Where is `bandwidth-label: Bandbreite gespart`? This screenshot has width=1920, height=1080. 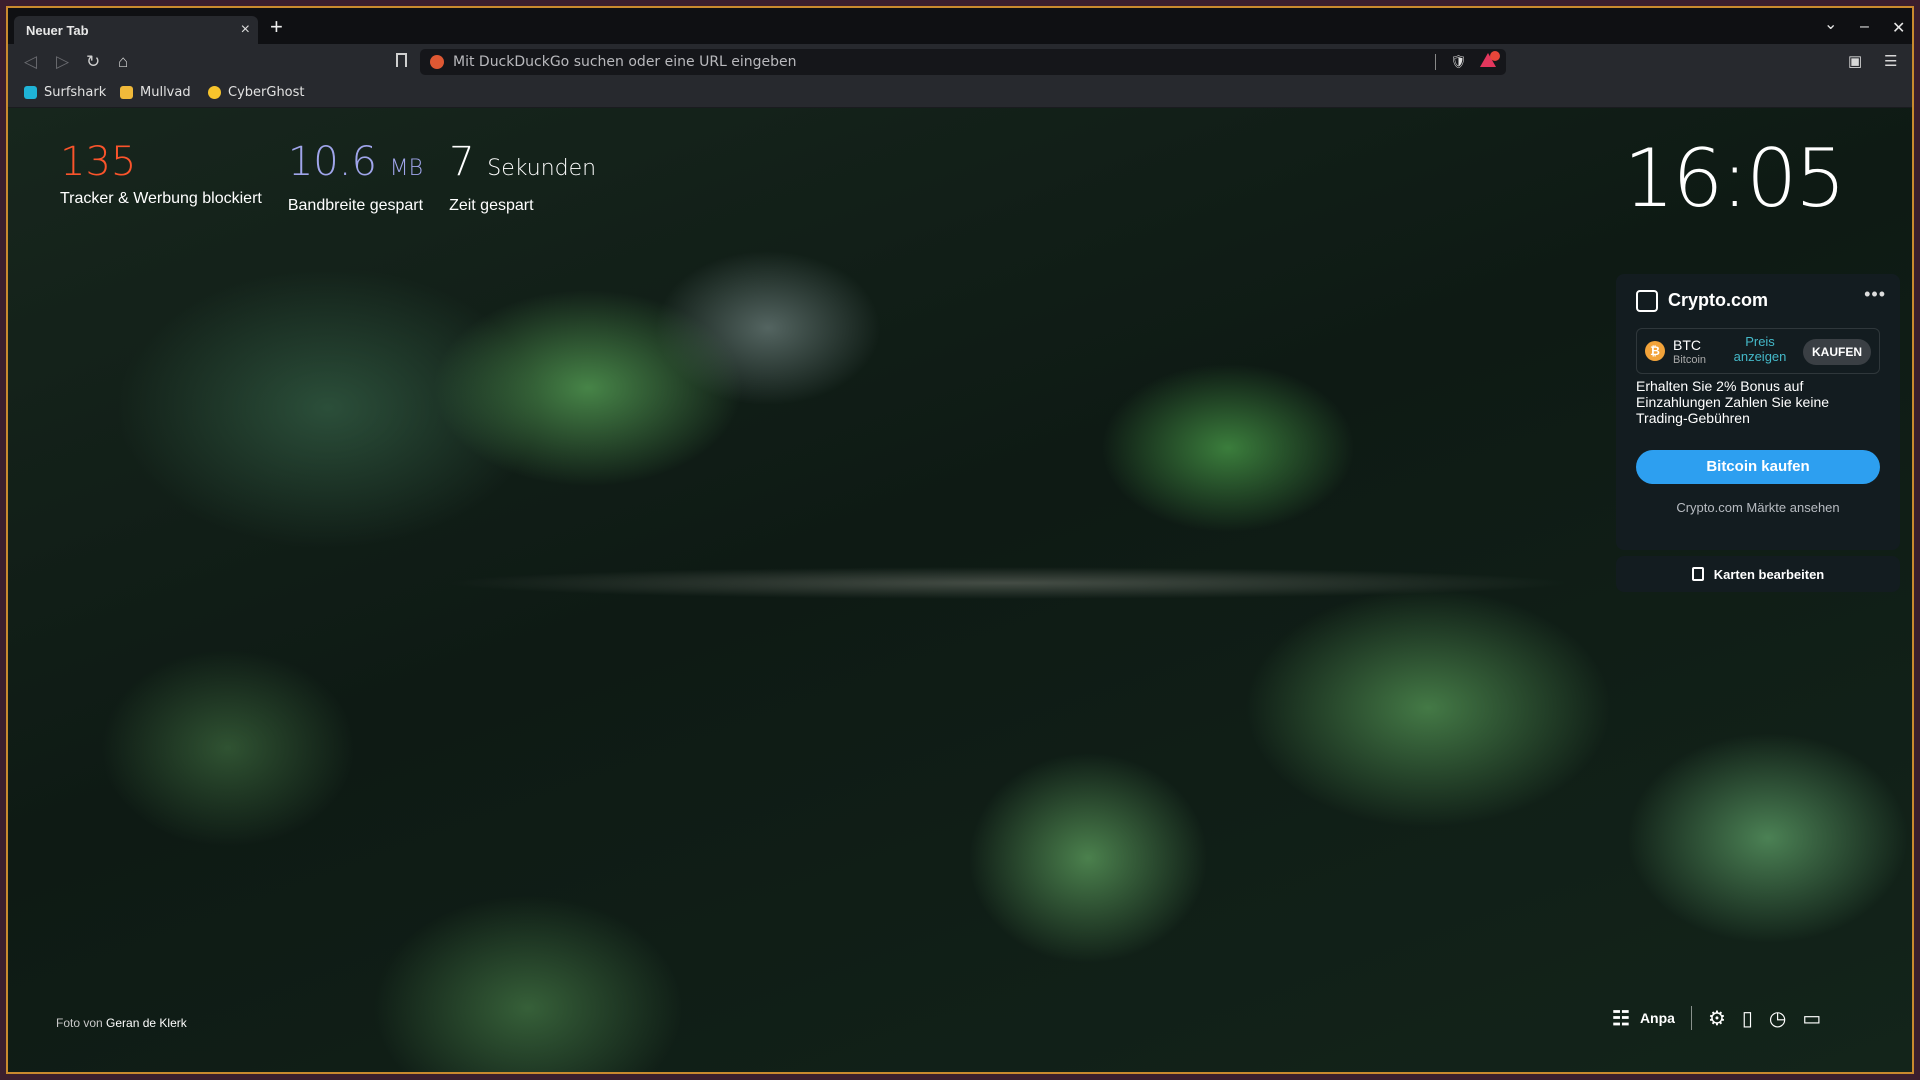 bandwidth-label: Bandbreite gespart is located at coordinates (355, 205).